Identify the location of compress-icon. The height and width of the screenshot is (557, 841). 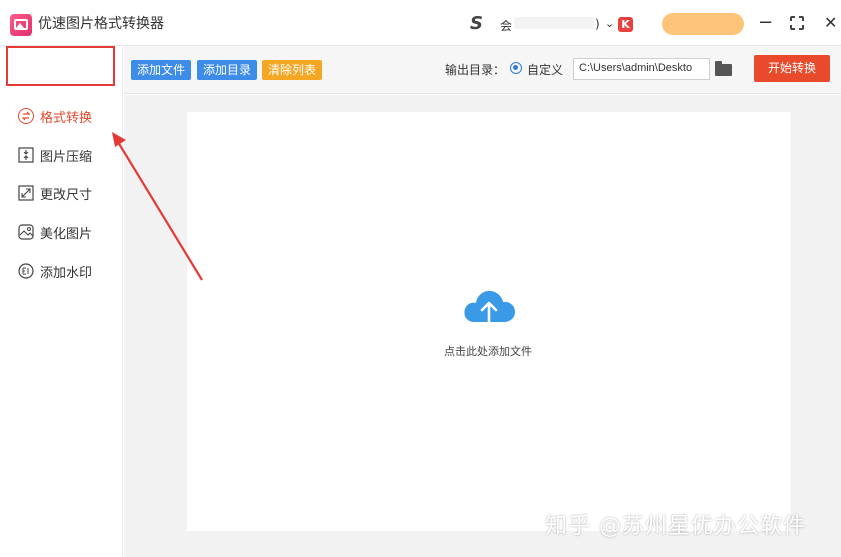
(26, 155).